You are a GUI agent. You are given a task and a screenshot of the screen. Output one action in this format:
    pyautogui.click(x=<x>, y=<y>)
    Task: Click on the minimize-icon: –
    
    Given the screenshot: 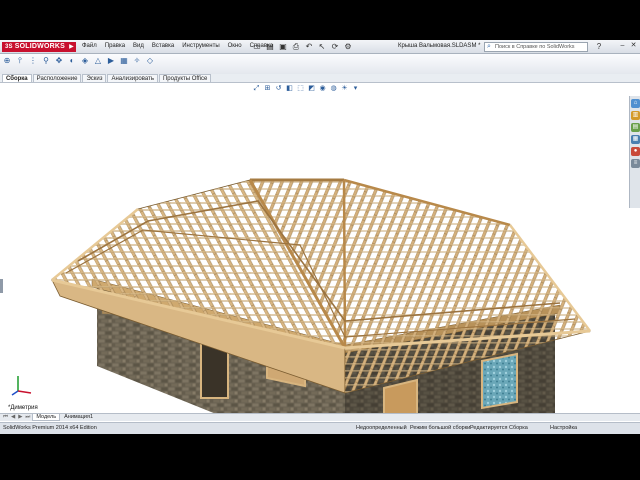 What is the action you would take?
    pyautogui.click(x=622, y=46)
    